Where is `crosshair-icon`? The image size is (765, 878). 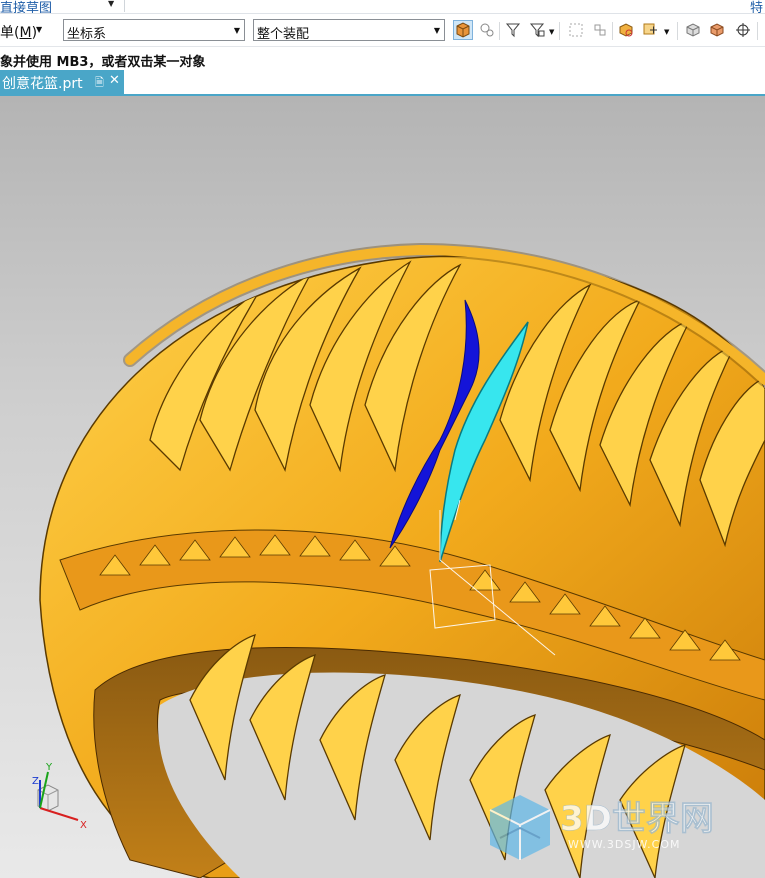 crosshair-icon is located at coordinates (743, 30).